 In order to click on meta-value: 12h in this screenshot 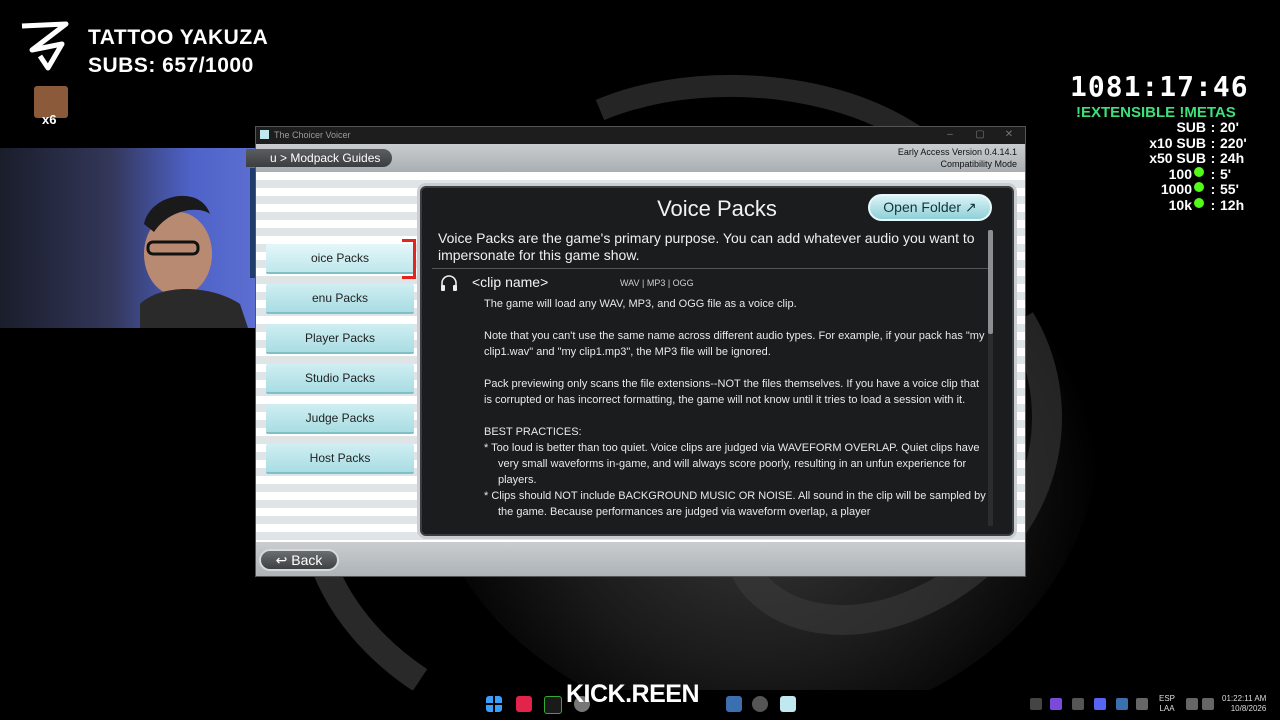, I will do `click(1232, 204)`.